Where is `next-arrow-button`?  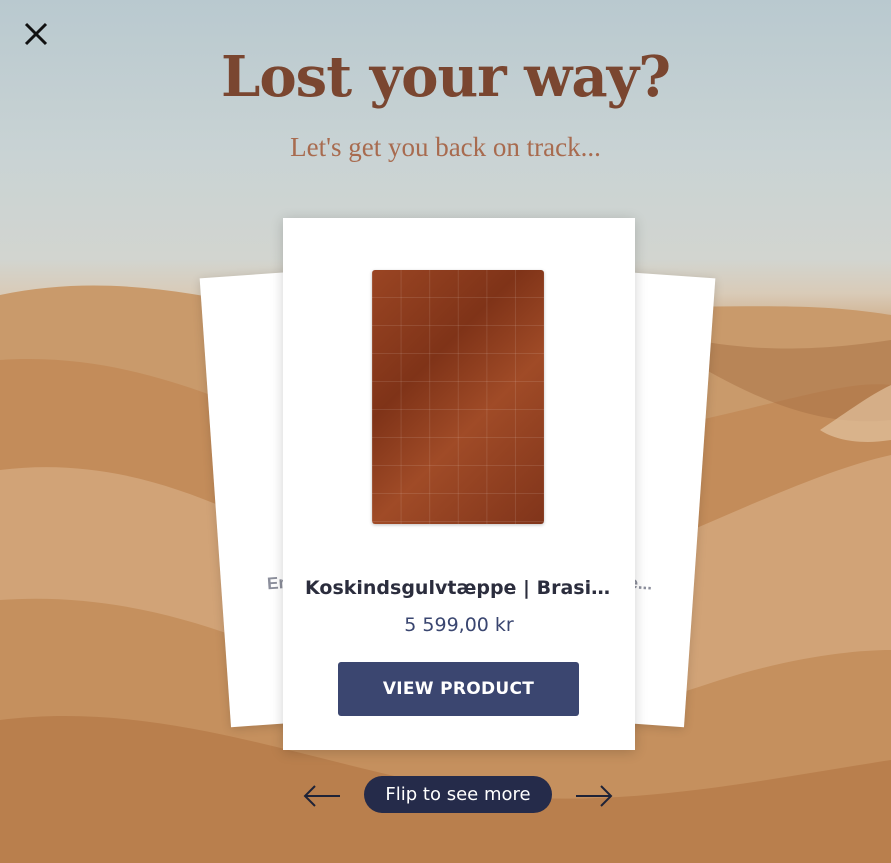
next-arrow-button is located at coordinates (594, 796).